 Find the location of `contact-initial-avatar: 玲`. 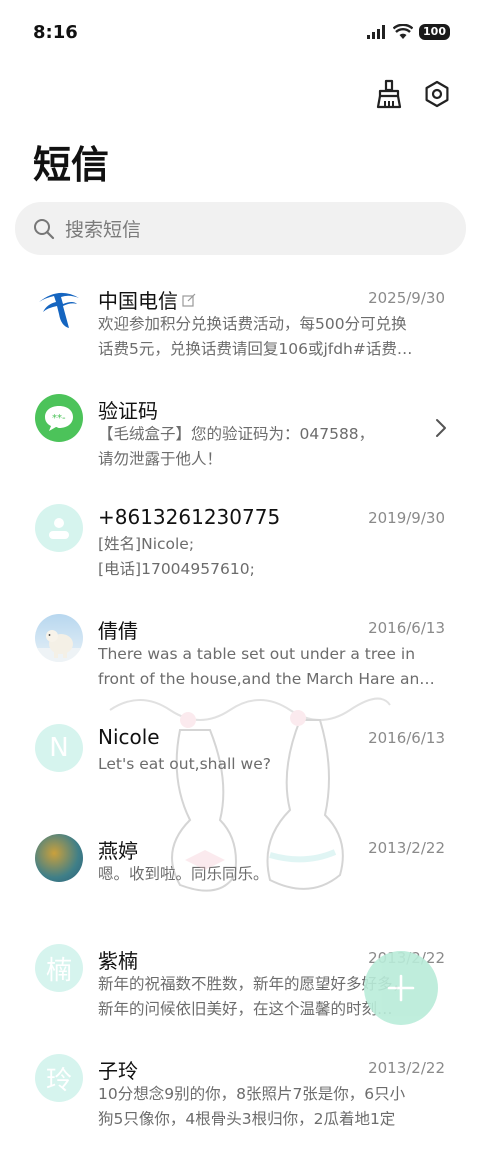

contact-initial-avatar: 玲 is located at coordinates (59, 1078).